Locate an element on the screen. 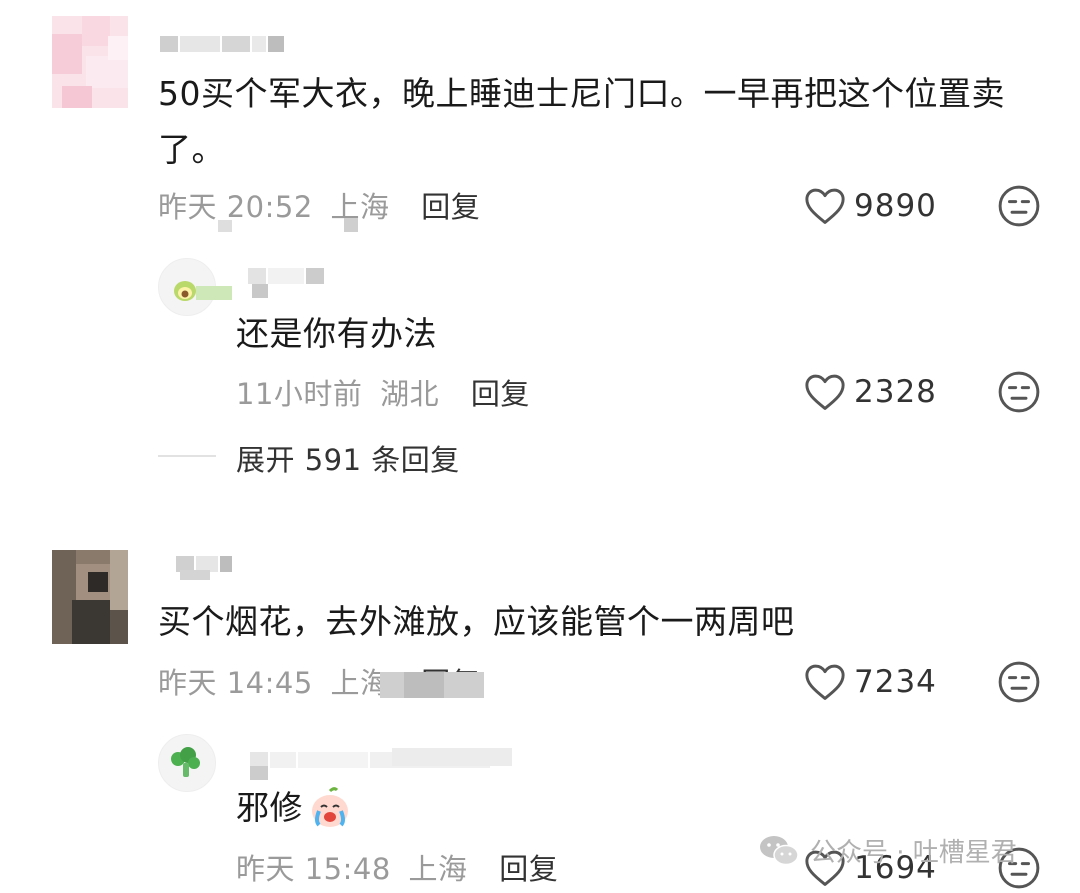  comment-text: 50买个军大衣，晚上睡迪士尼门口。一早再把这个位置卖了。 is located at coordinates (581, 121).